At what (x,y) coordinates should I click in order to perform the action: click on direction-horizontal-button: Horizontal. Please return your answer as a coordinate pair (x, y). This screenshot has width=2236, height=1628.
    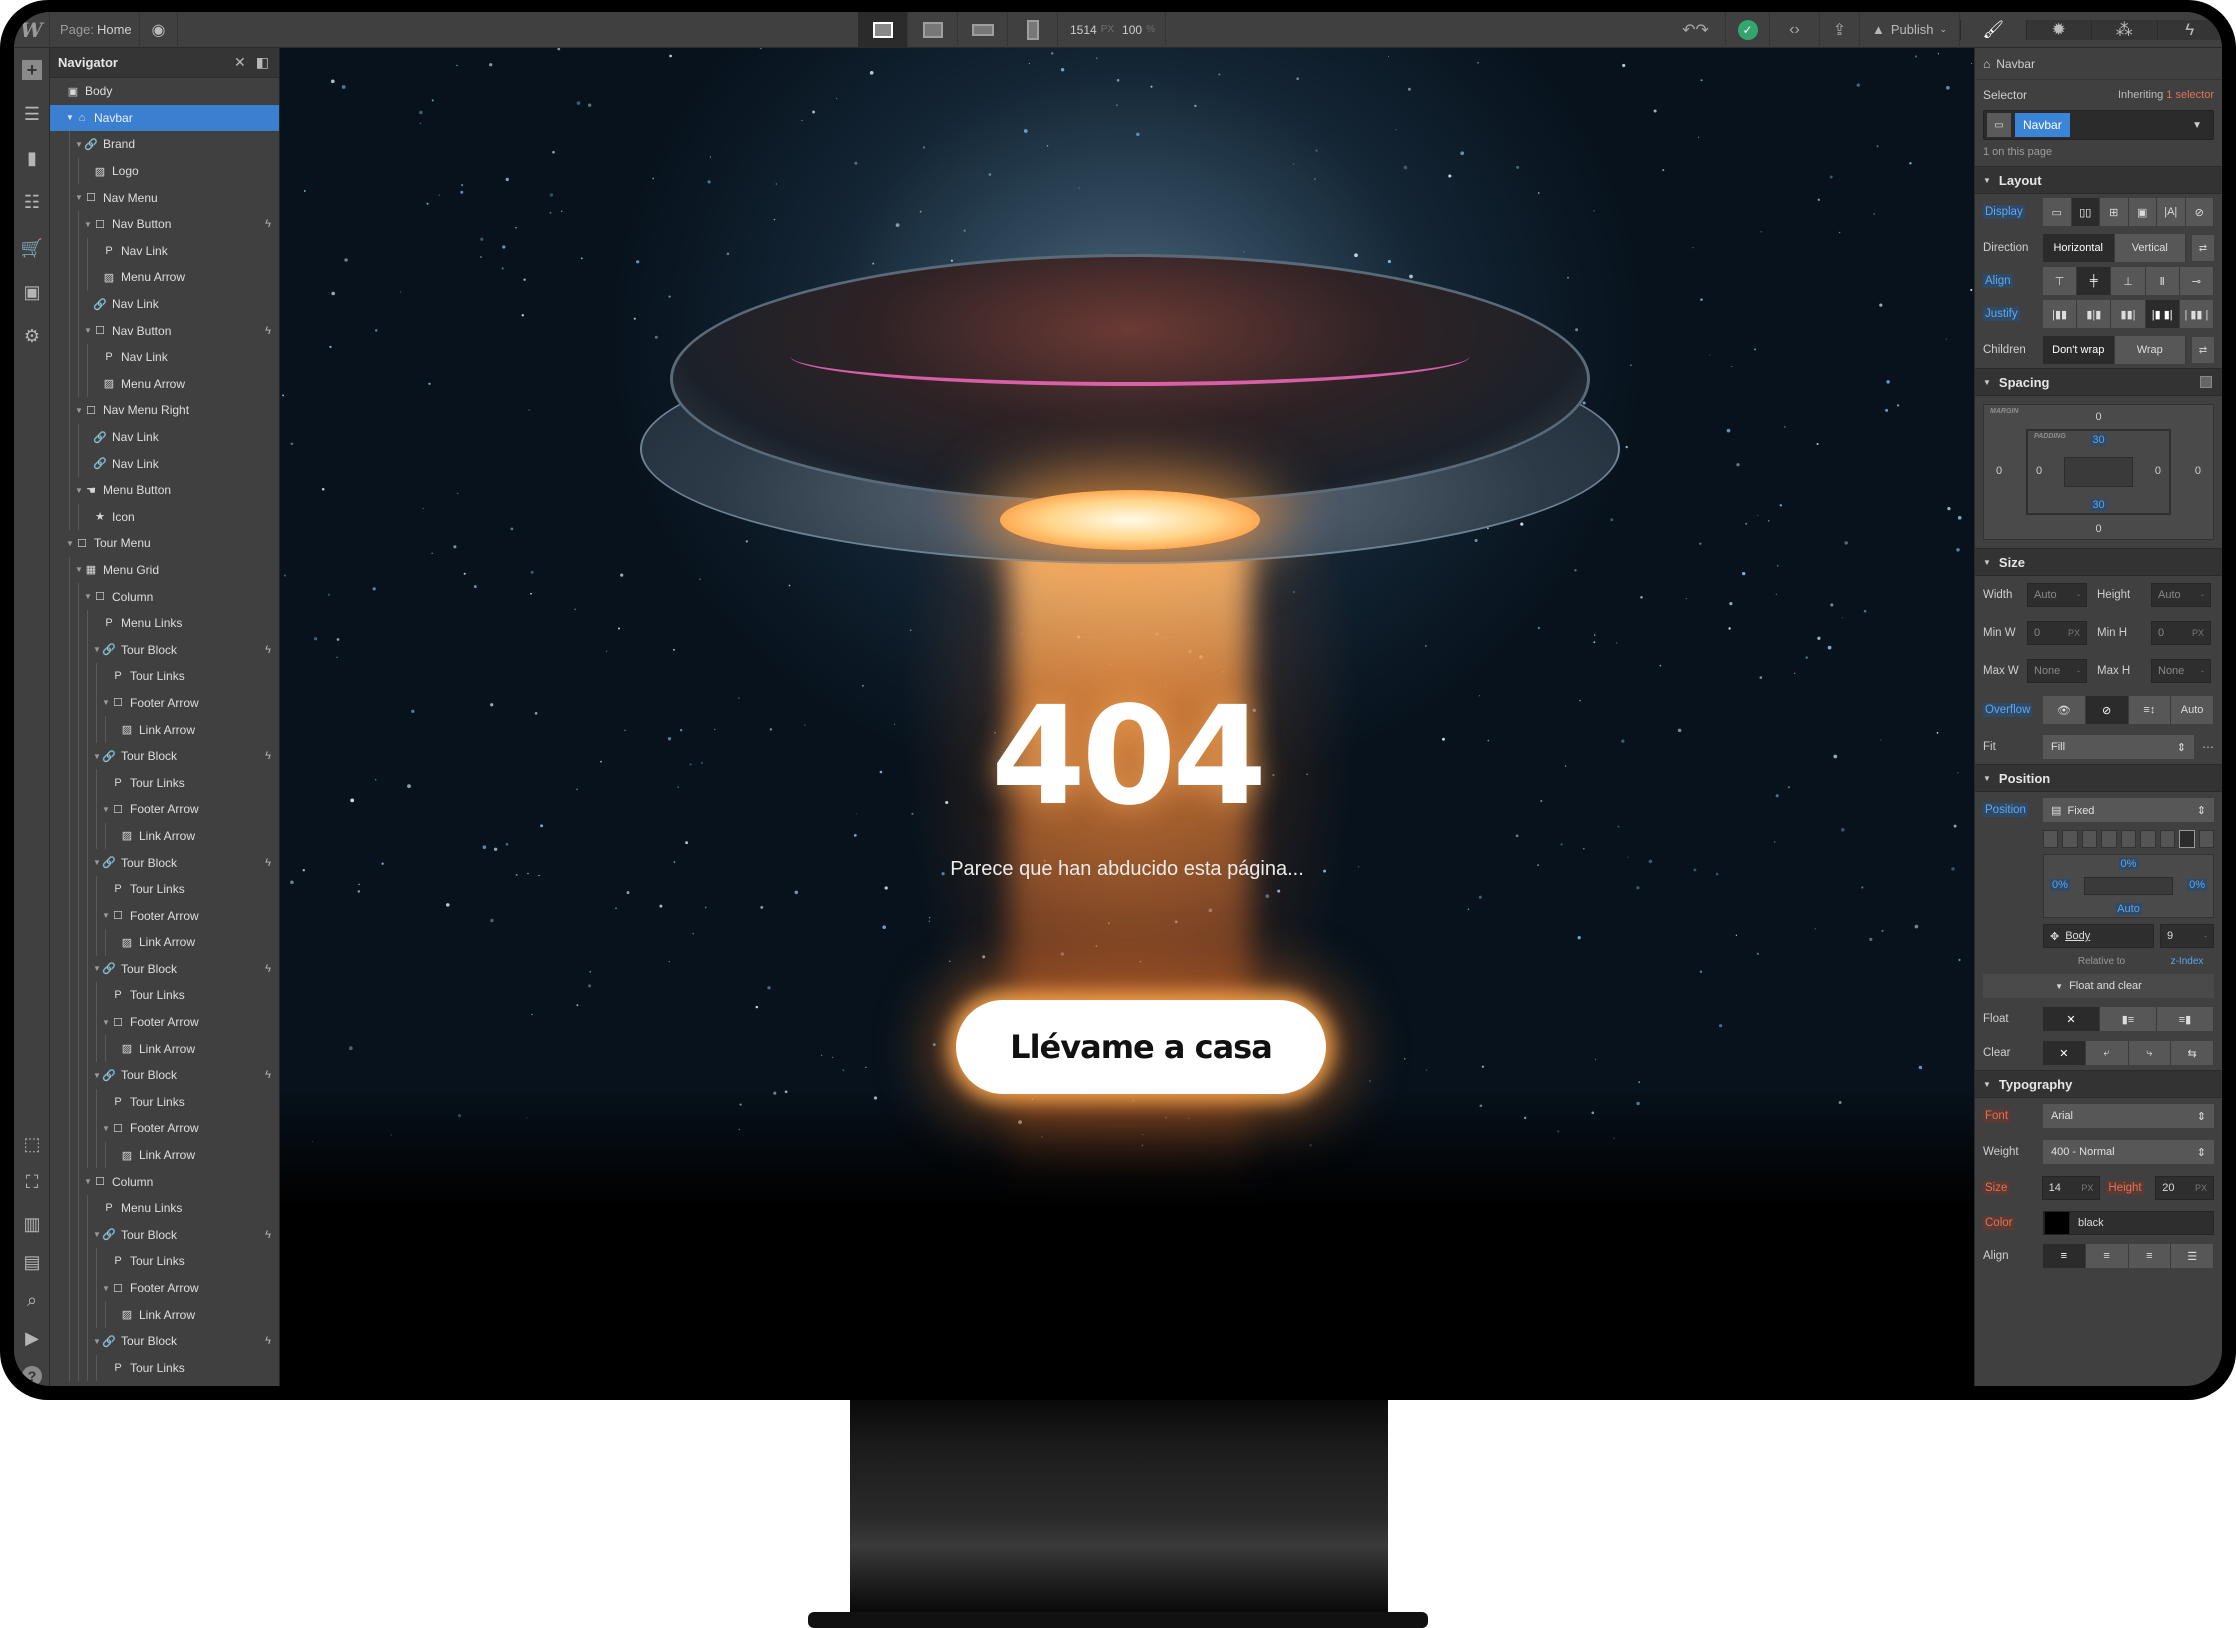
    Looking at the image, I should click on (2079, 248).